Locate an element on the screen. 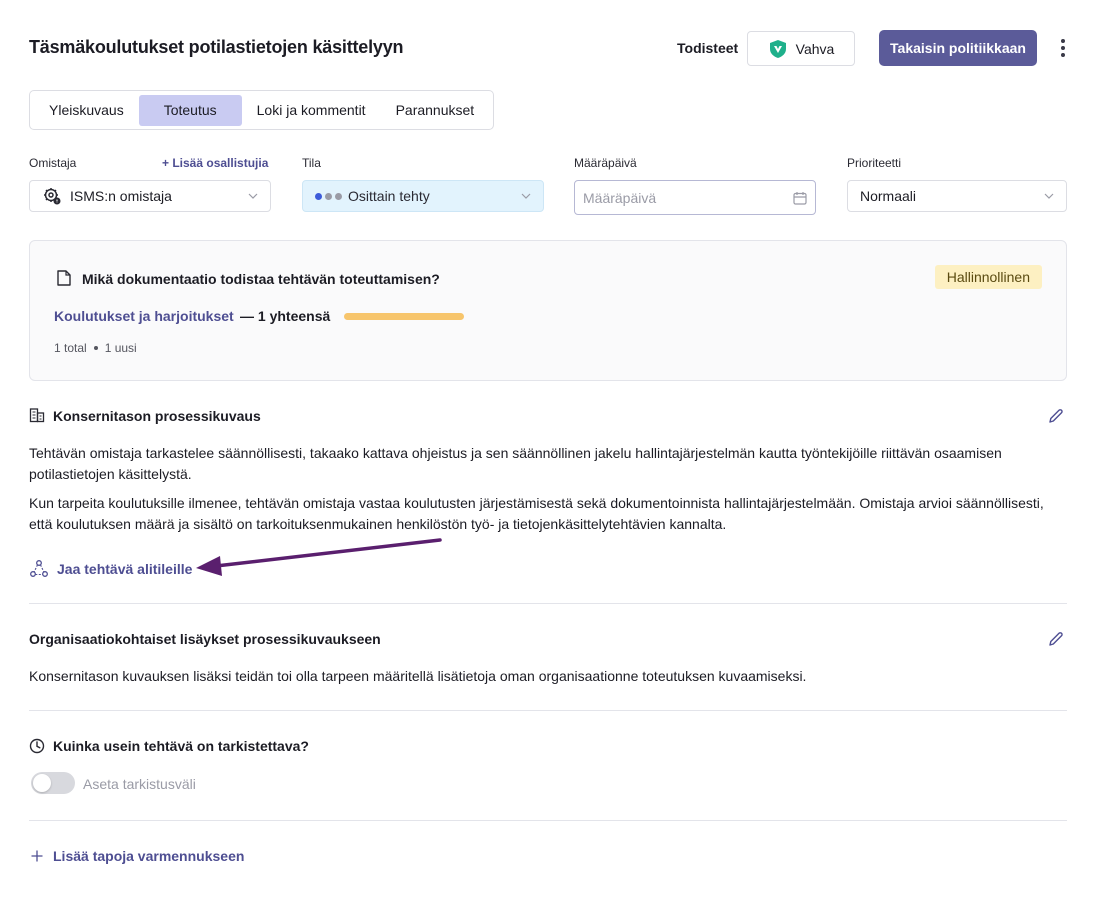  toggle-knob is located at coordinates (42, 783).